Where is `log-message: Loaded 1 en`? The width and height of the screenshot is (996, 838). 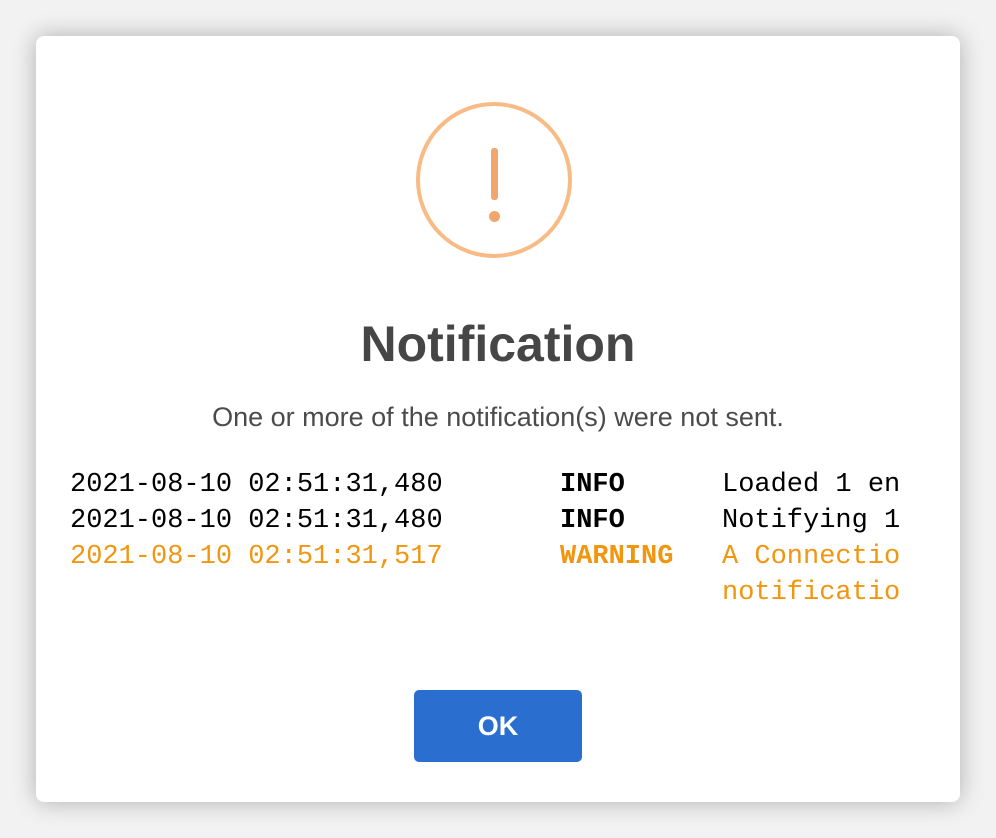
log-message: Loaded 1 en is located at coordinates (811, 485).